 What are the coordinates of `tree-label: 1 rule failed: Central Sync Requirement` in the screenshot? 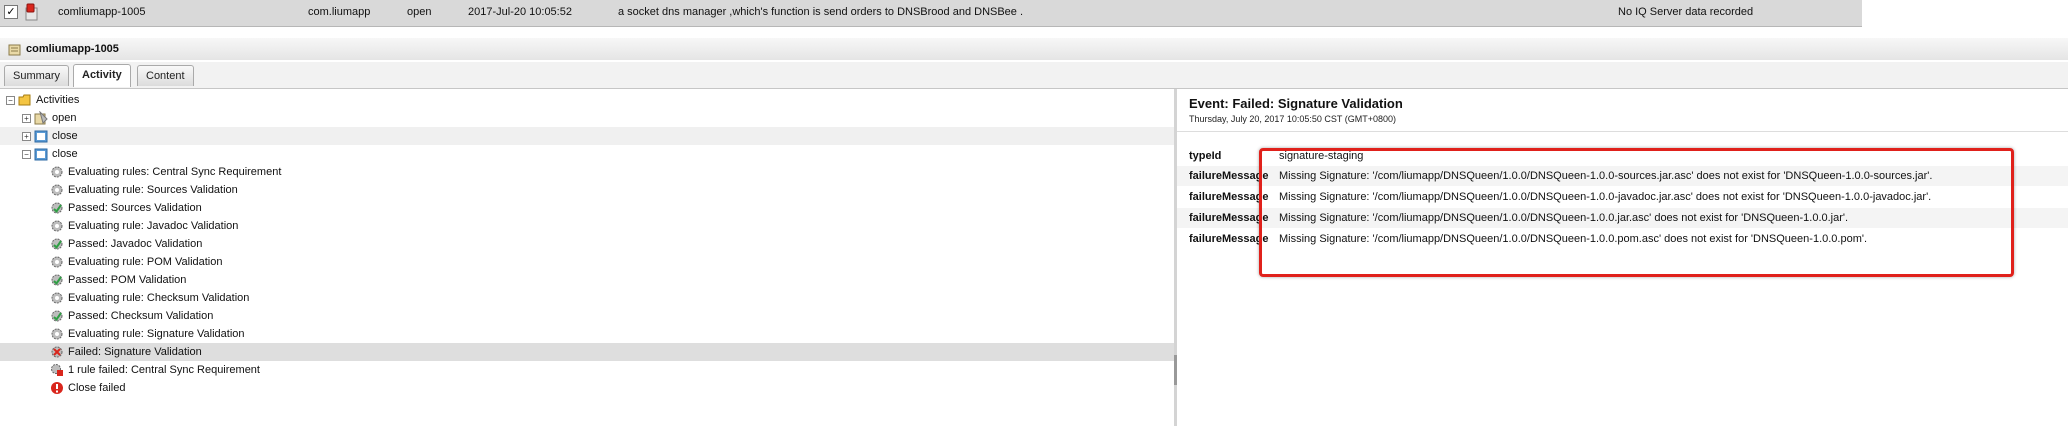 It's located at (164, 370).